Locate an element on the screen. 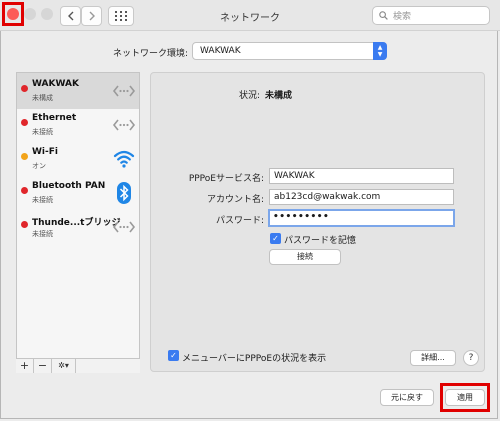 The height and width of the screenshot is (421, 500). service-item-ethernet: Ethernet 未接続 is located at coordinates (78, 125).